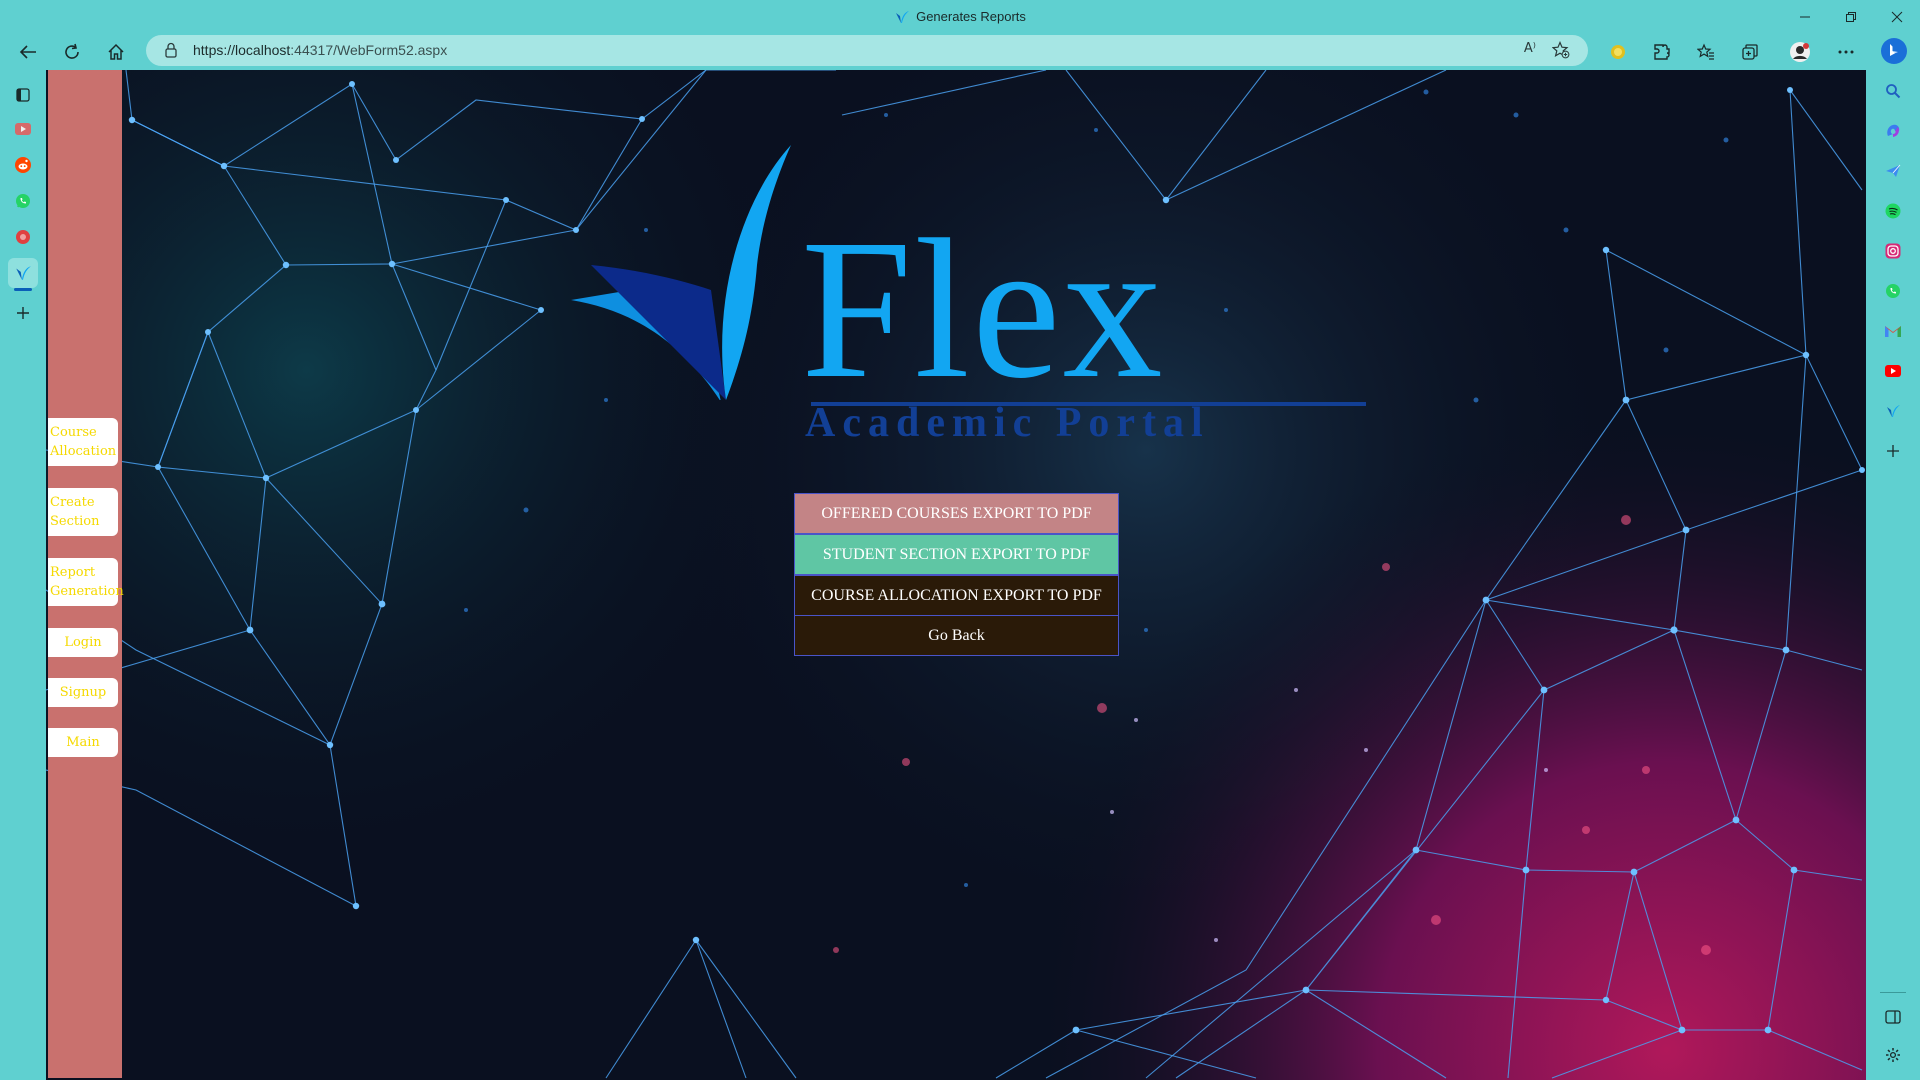  Describe the element at coordinates (956, 554) in the screenshot. I see `student-section-export-button: STUDENT SECTION EXPORT TO PDF` at that location.